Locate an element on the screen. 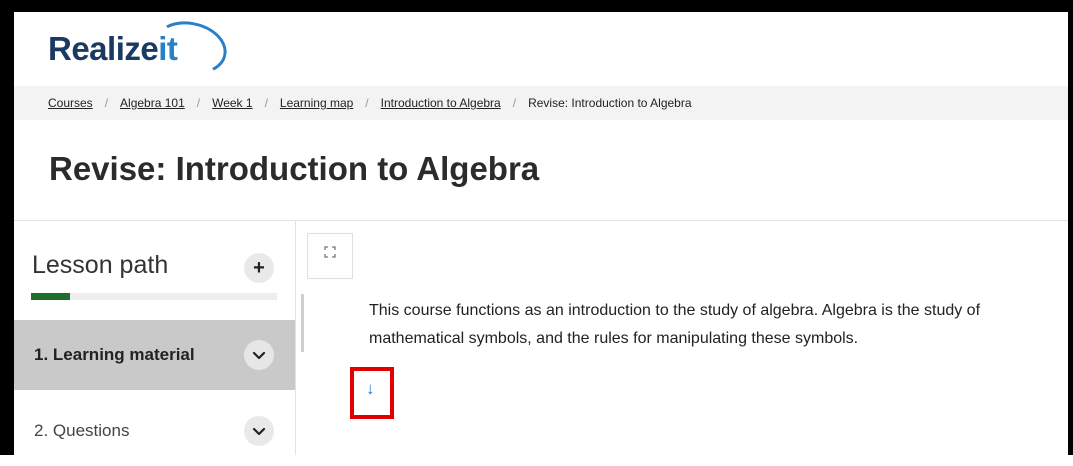 The height and width of the screenshot is (466, 1073). expand-questions-button is located at coordinates (259, 431).